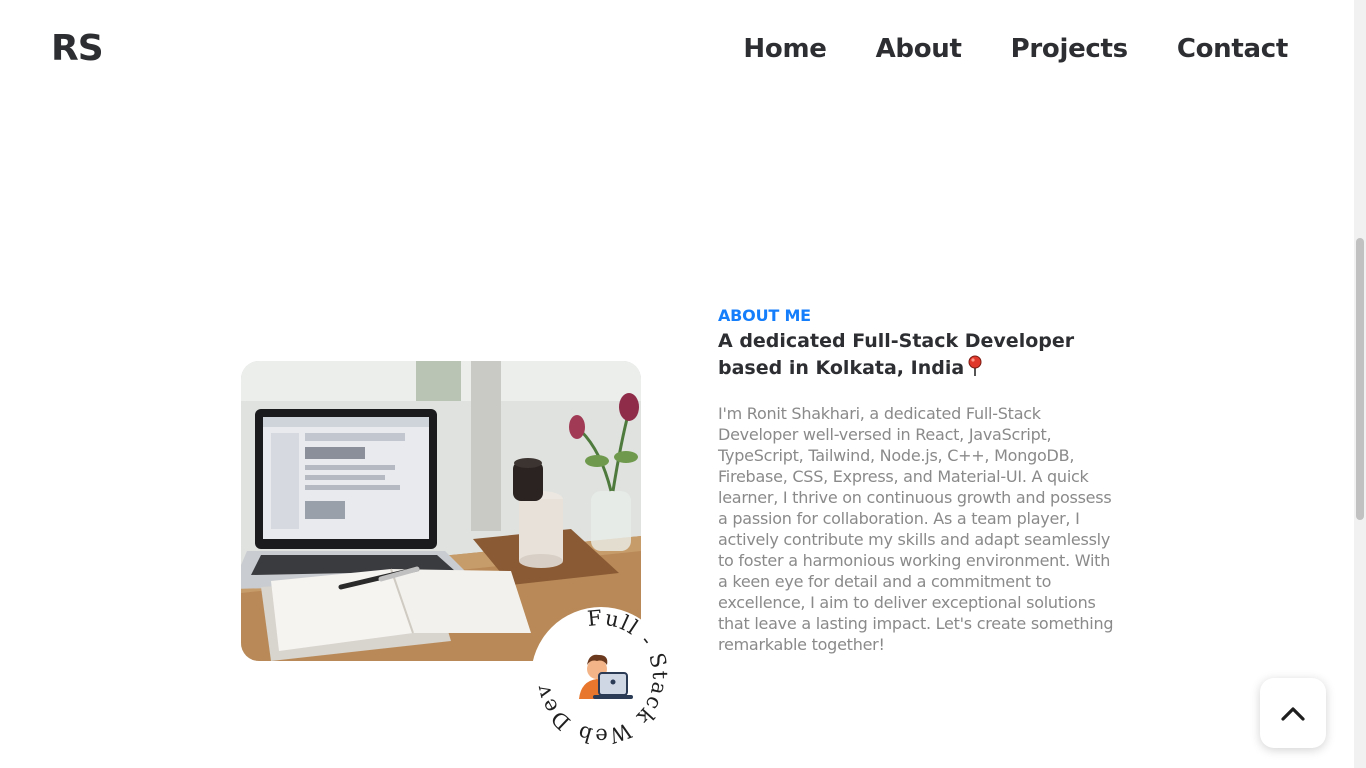 The width and height of the screenshot is (1366, 768). Describe the element at coordinates (77, 48) in the screenshot. I see `logo: RS` at that location.